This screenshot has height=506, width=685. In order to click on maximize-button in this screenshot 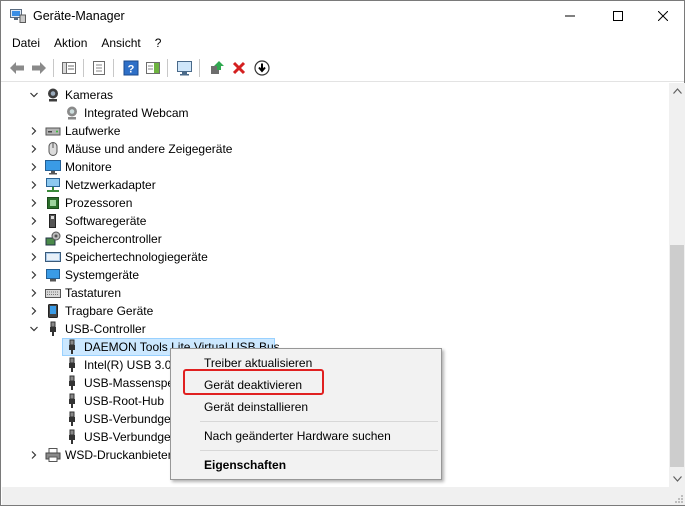, I will do `click(618, 16)`.